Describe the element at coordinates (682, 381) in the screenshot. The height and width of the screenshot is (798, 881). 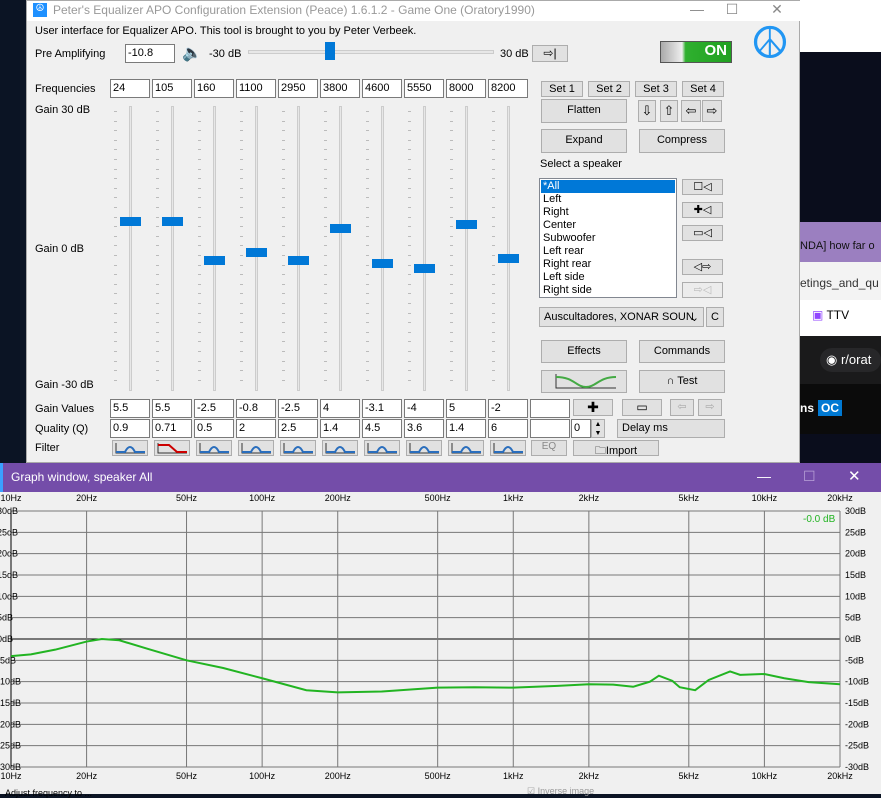
I see `test-button: ∩ Test` at that location.